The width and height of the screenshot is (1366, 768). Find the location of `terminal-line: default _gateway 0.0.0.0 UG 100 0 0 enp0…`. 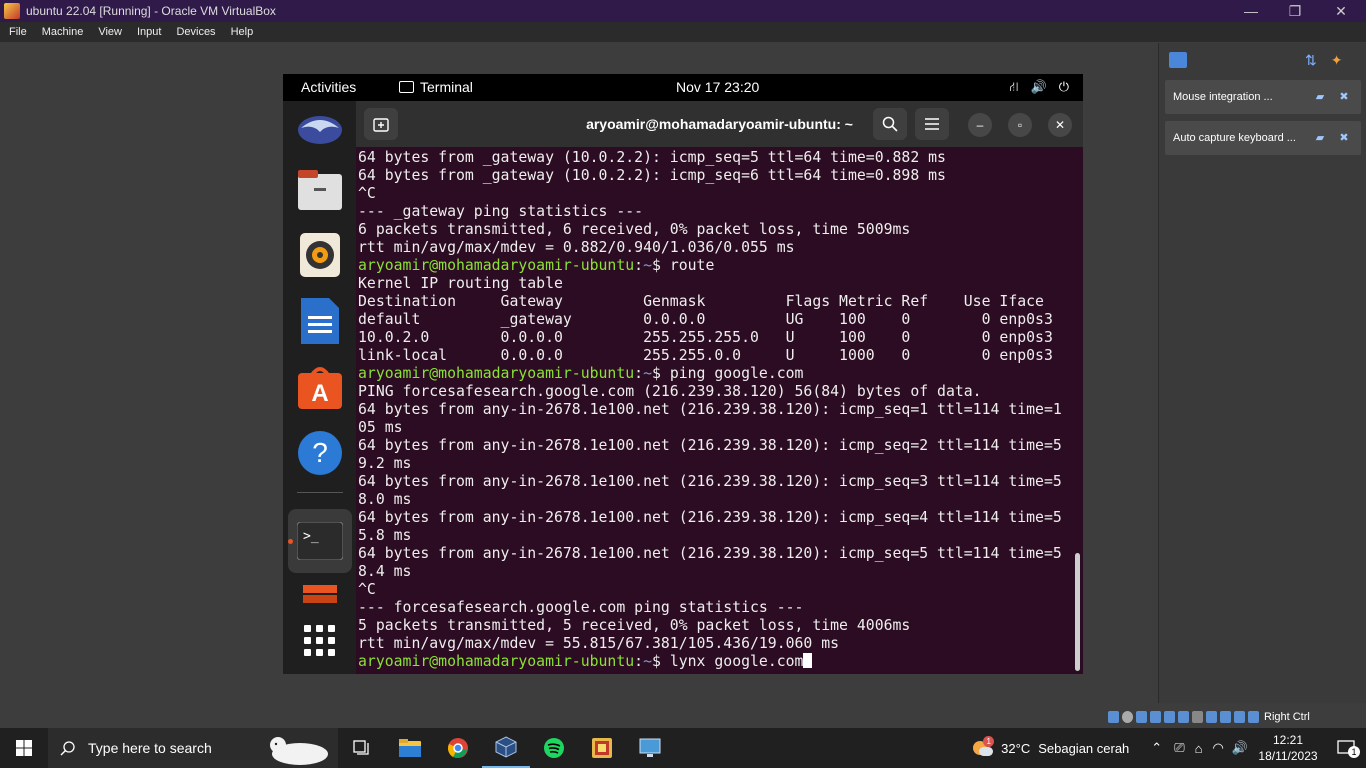

terminal-line: default _gateway 0.0.0.0 UG 100 0 0 enp0… is located at coordinates (705, 319).